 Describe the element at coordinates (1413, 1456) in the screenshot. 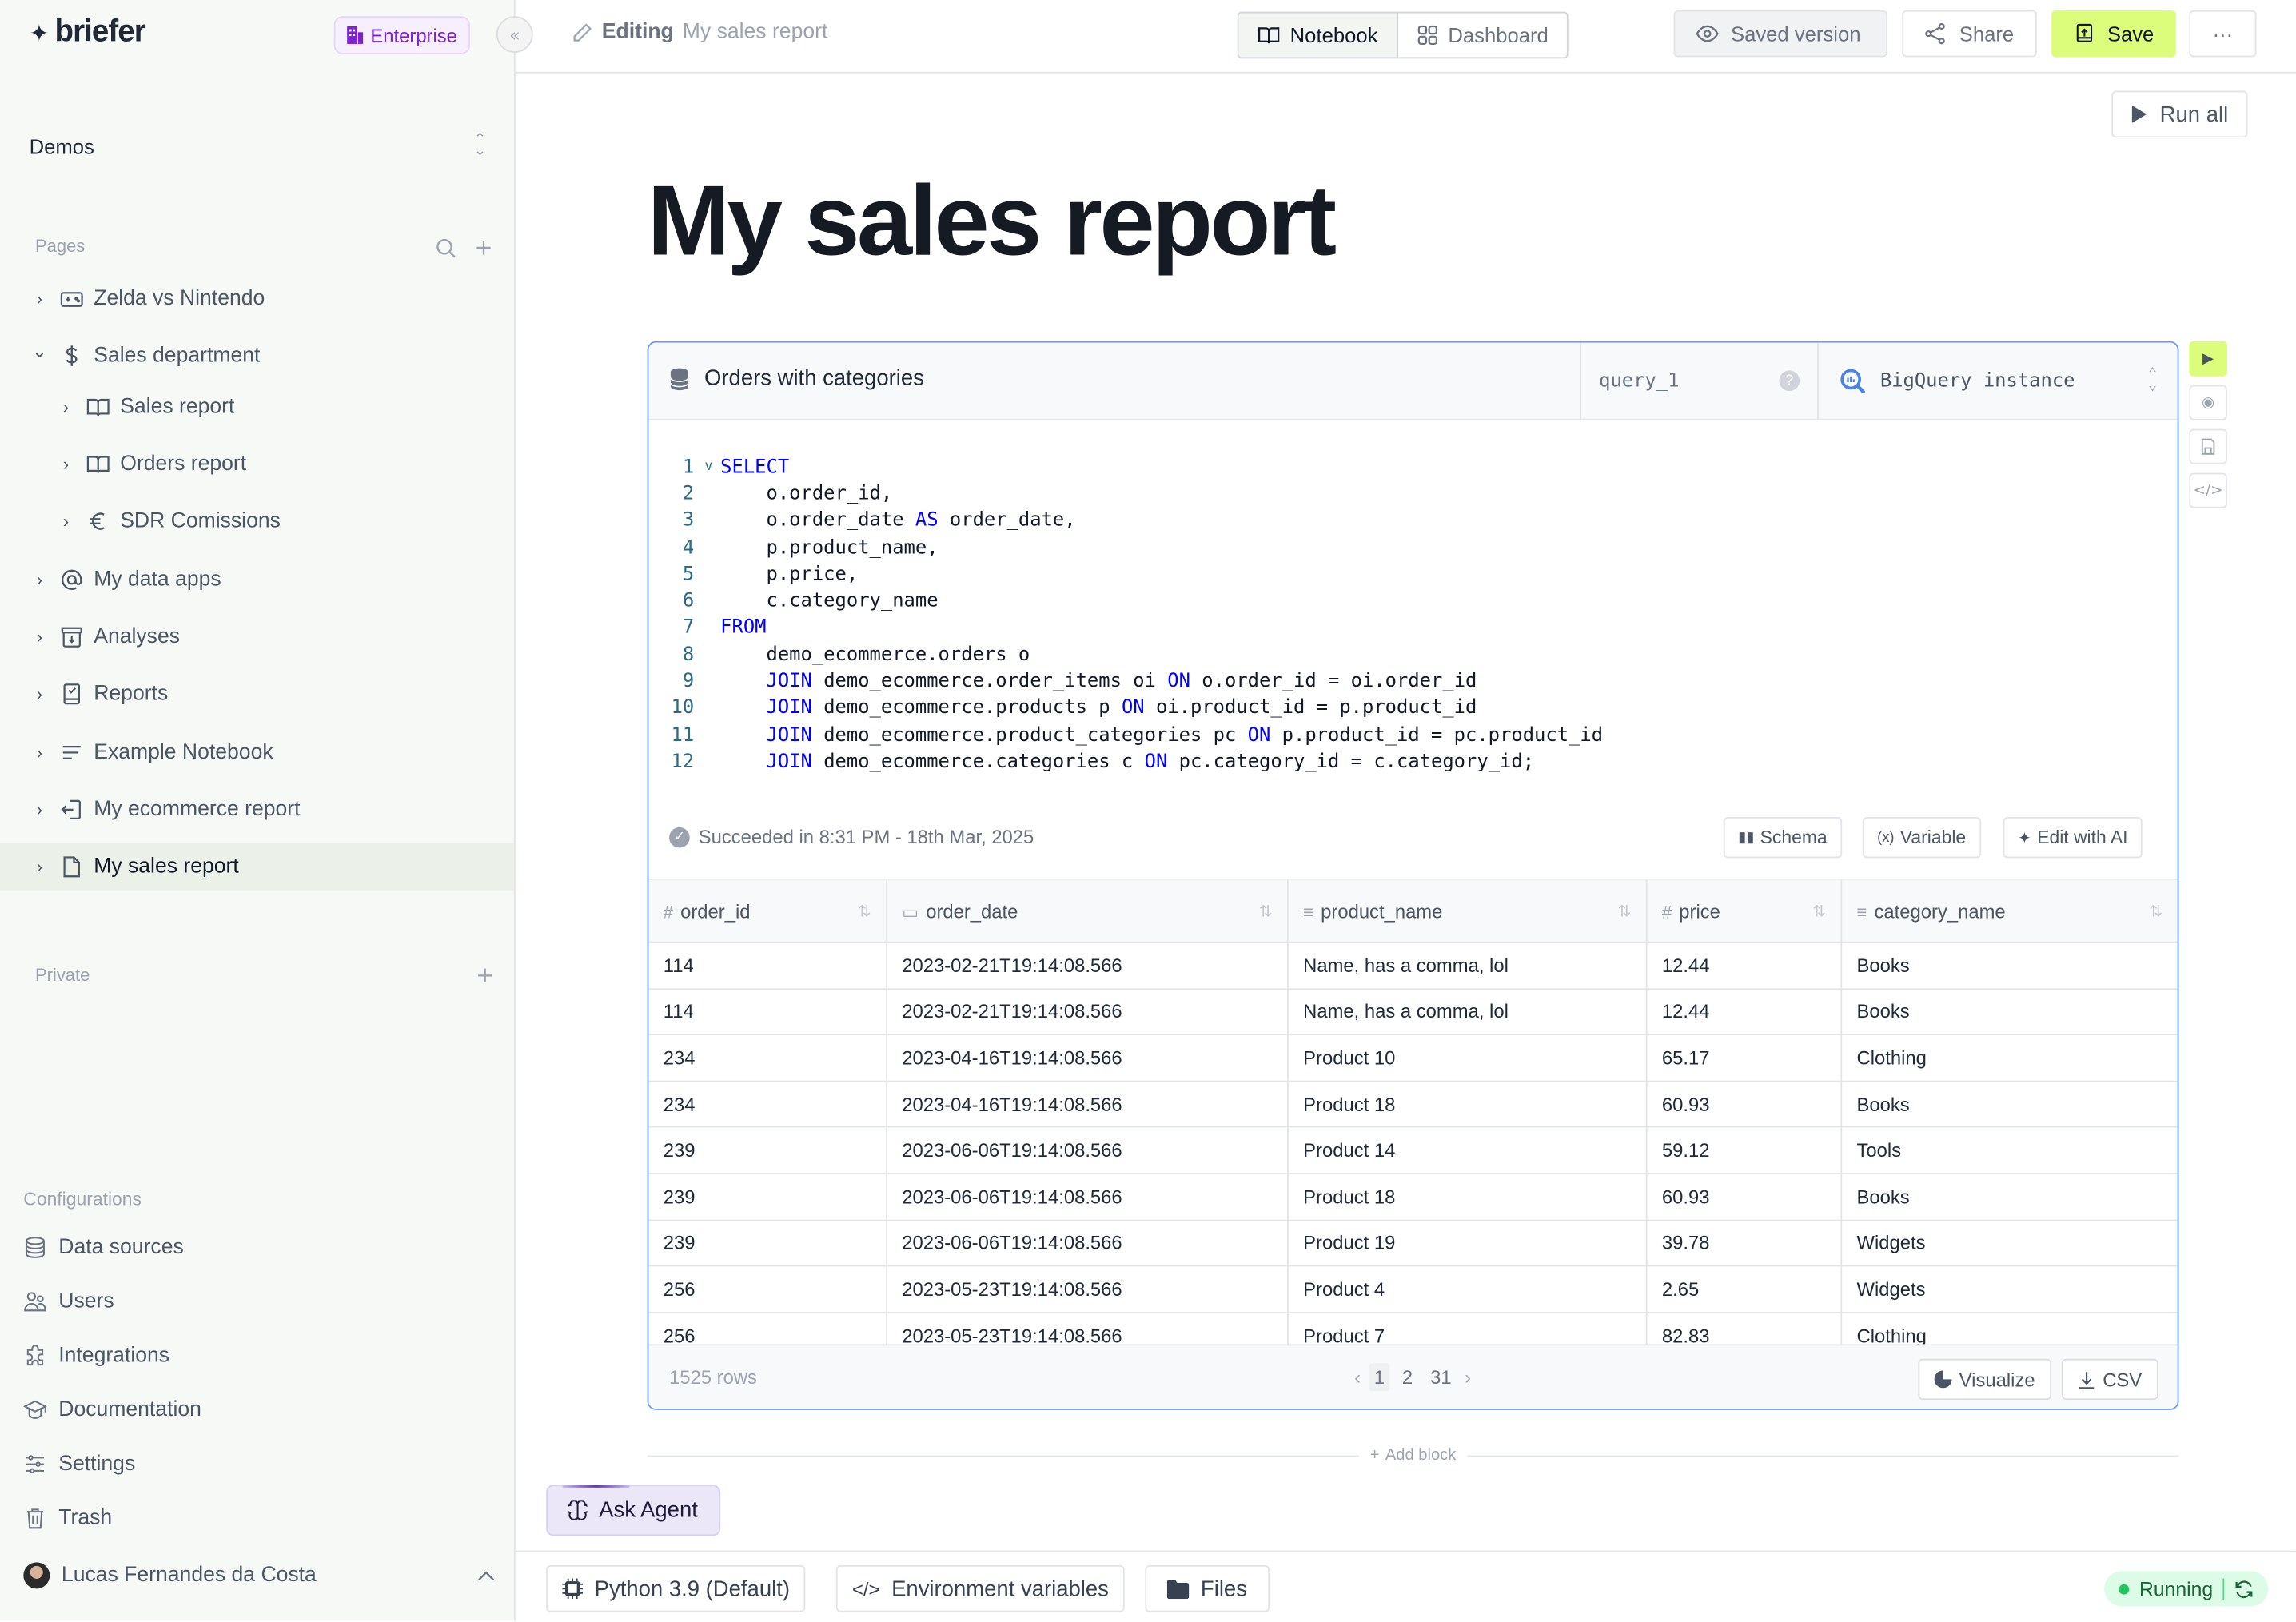

I see `add-block-button: + Add block` at that location.